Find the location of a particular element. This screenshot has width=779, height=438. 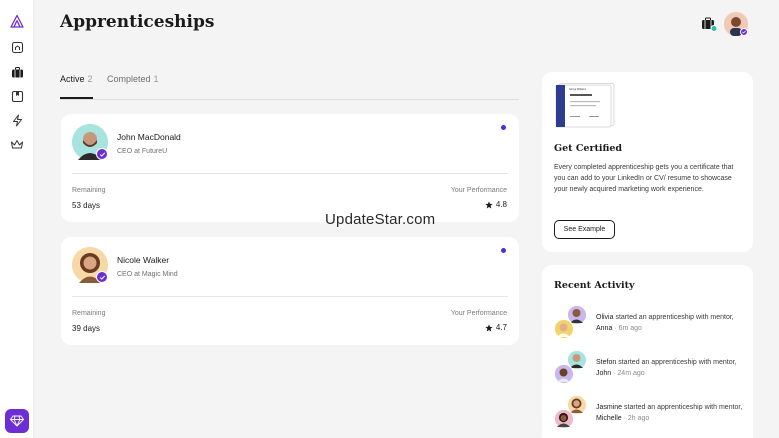

home-icon is located at coordinates (17, 47).